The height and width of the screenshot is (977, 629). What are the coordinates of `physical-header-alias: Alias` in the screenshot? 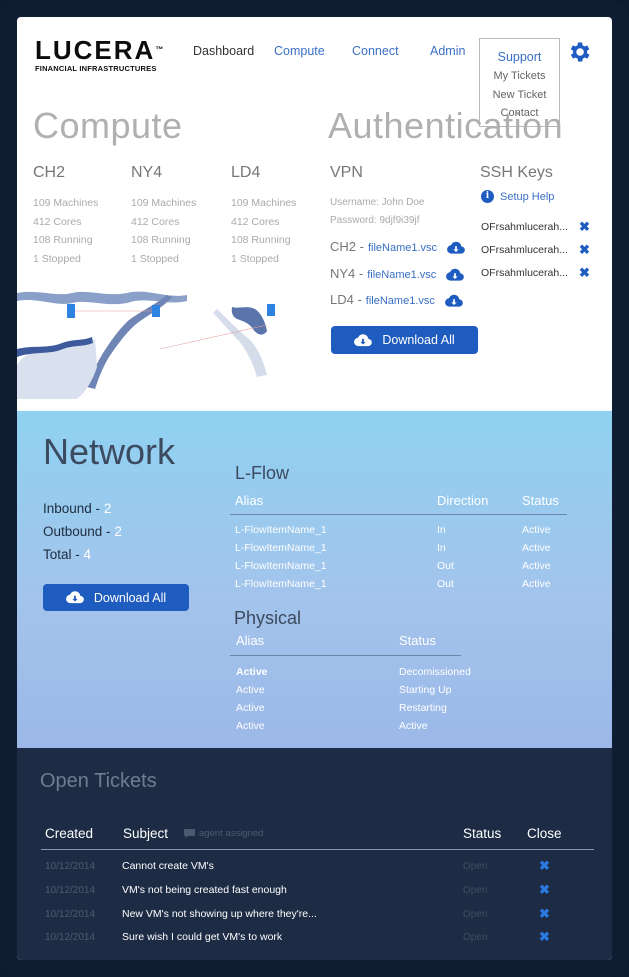 It's located at (250, 640).